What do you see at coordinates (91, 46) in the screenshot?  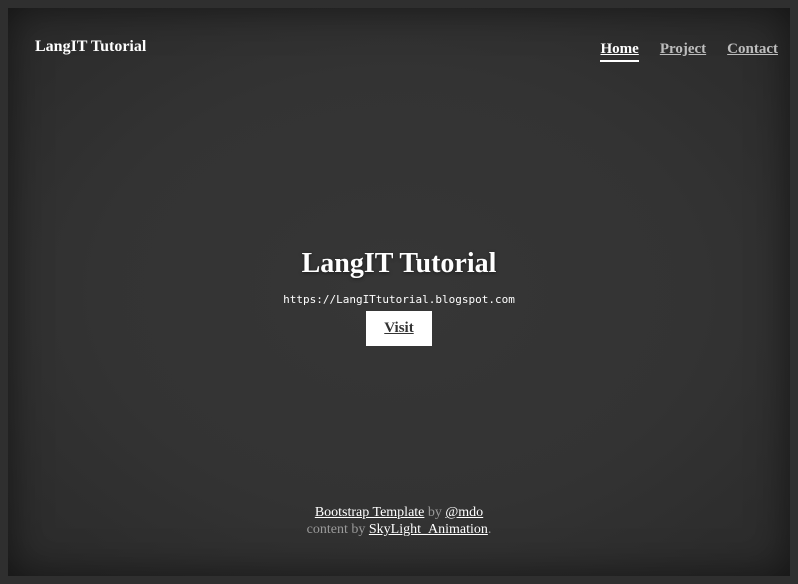 I see `brand-title: LangIT Tutorial` at bounding box center [91, 46].